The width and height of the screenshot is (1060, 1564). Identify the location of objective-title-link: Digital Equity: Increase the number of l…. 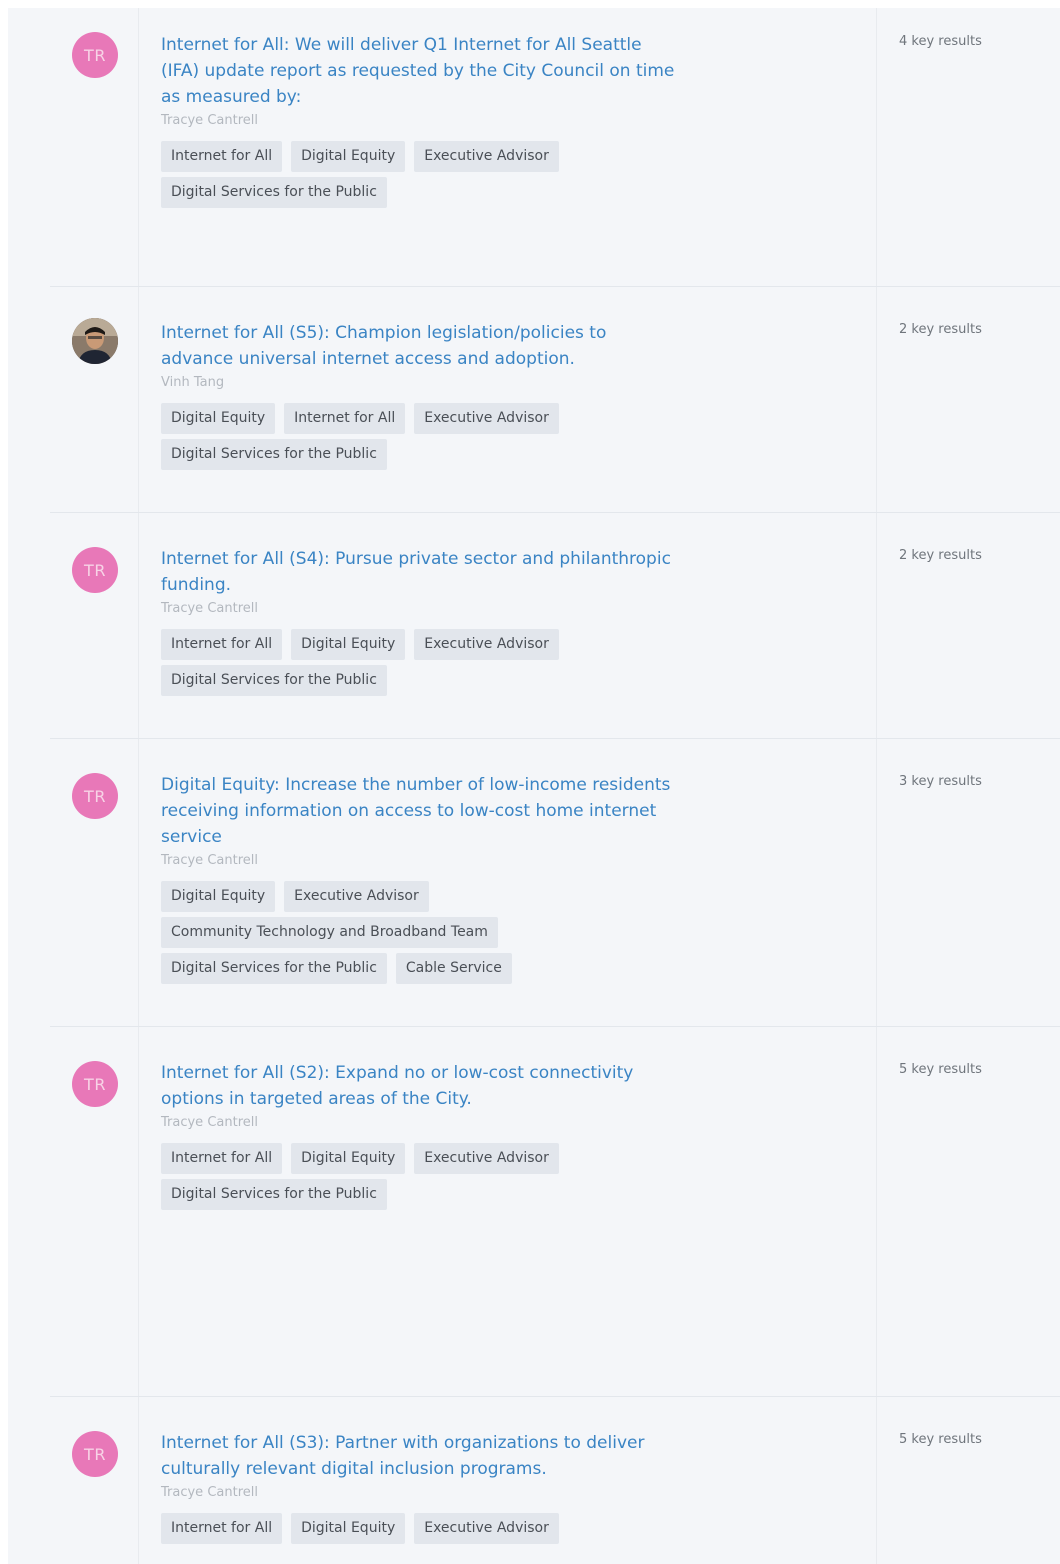
(421, 811).